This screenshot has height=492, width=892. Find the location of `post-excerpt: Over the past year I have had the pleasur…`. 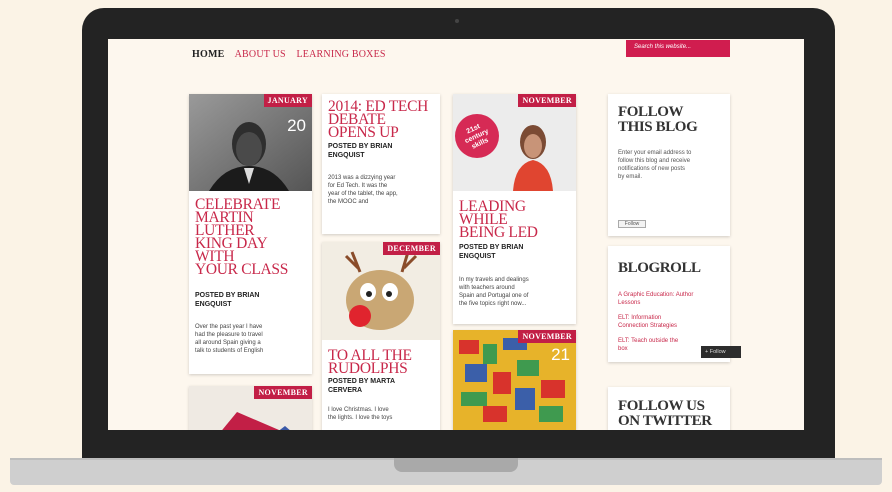

post-excerpt: Over the past year I have had the pleasur… is located at coordinates (229, 339).